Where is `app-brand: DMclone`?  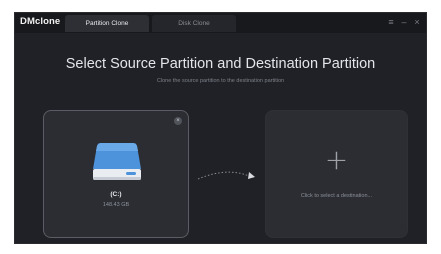
app-brand: DMclone is located at coordinates (40, 21).